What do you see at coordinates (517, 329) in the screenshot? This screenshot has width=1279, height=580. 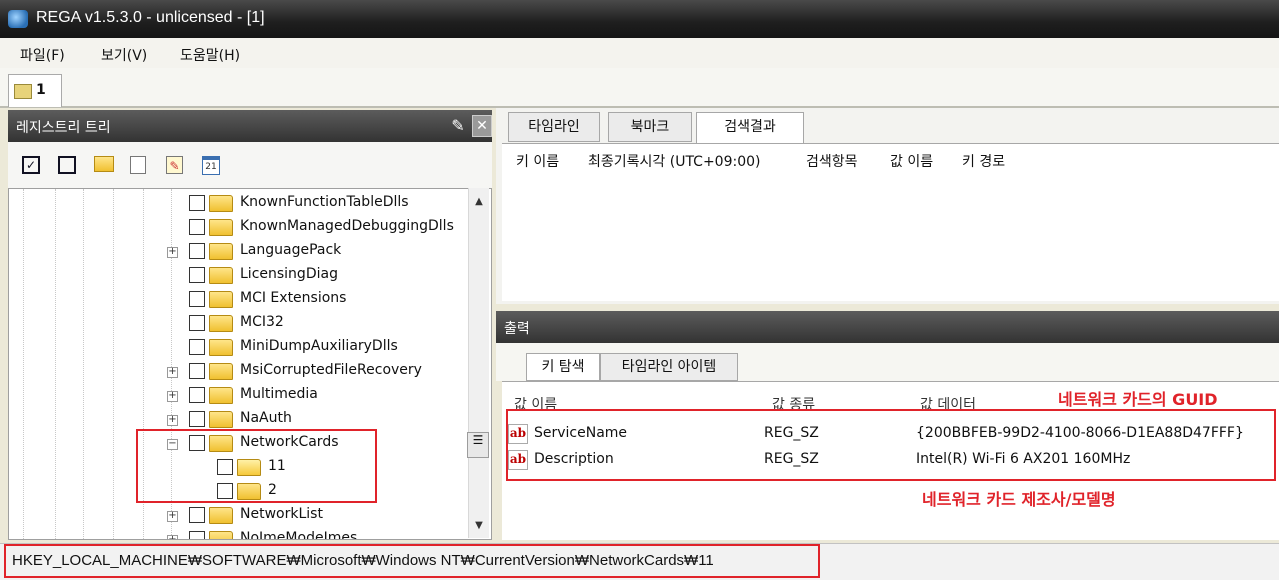 I see `output-title: 출력` at bounding box center [517, 329].